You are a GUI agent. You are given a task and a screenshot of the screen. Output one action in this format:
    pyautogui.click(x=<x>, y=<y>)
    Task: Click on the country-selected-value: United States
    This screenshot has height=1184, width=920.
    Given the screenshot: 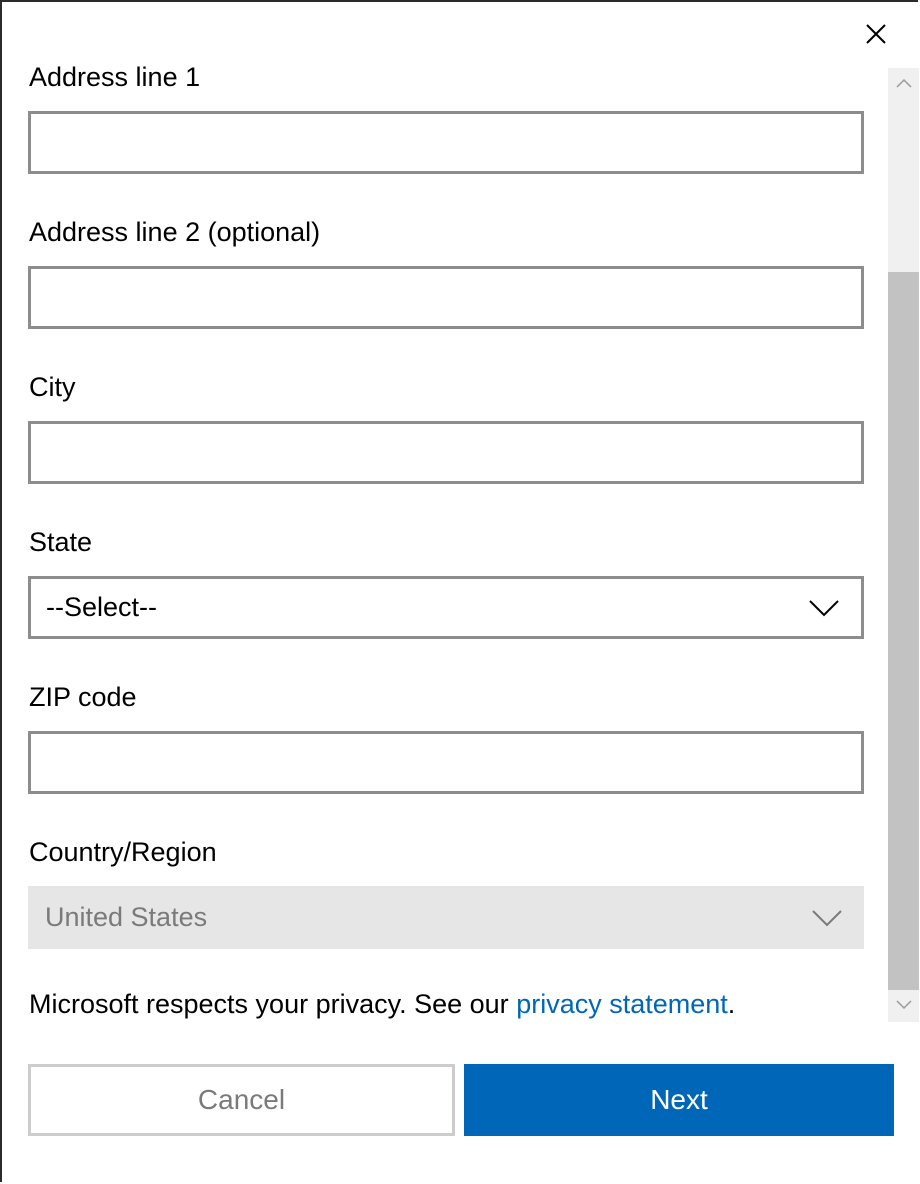 What is the action you would take?
    pyautogui.click(x=126, y=917)
    